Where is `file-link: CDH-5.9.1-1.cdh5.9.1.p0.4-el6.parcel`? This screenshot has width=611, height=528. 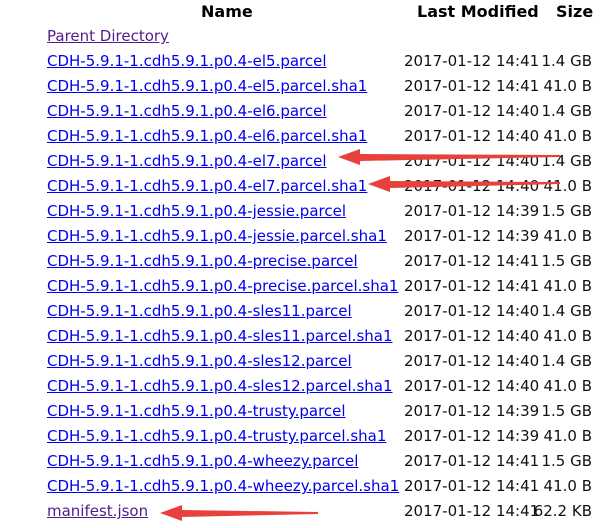
file-link: CDH-5.9.1-1.cdh5.9.1.p0.4-el6.parcel is located at coordinates (187, 111).